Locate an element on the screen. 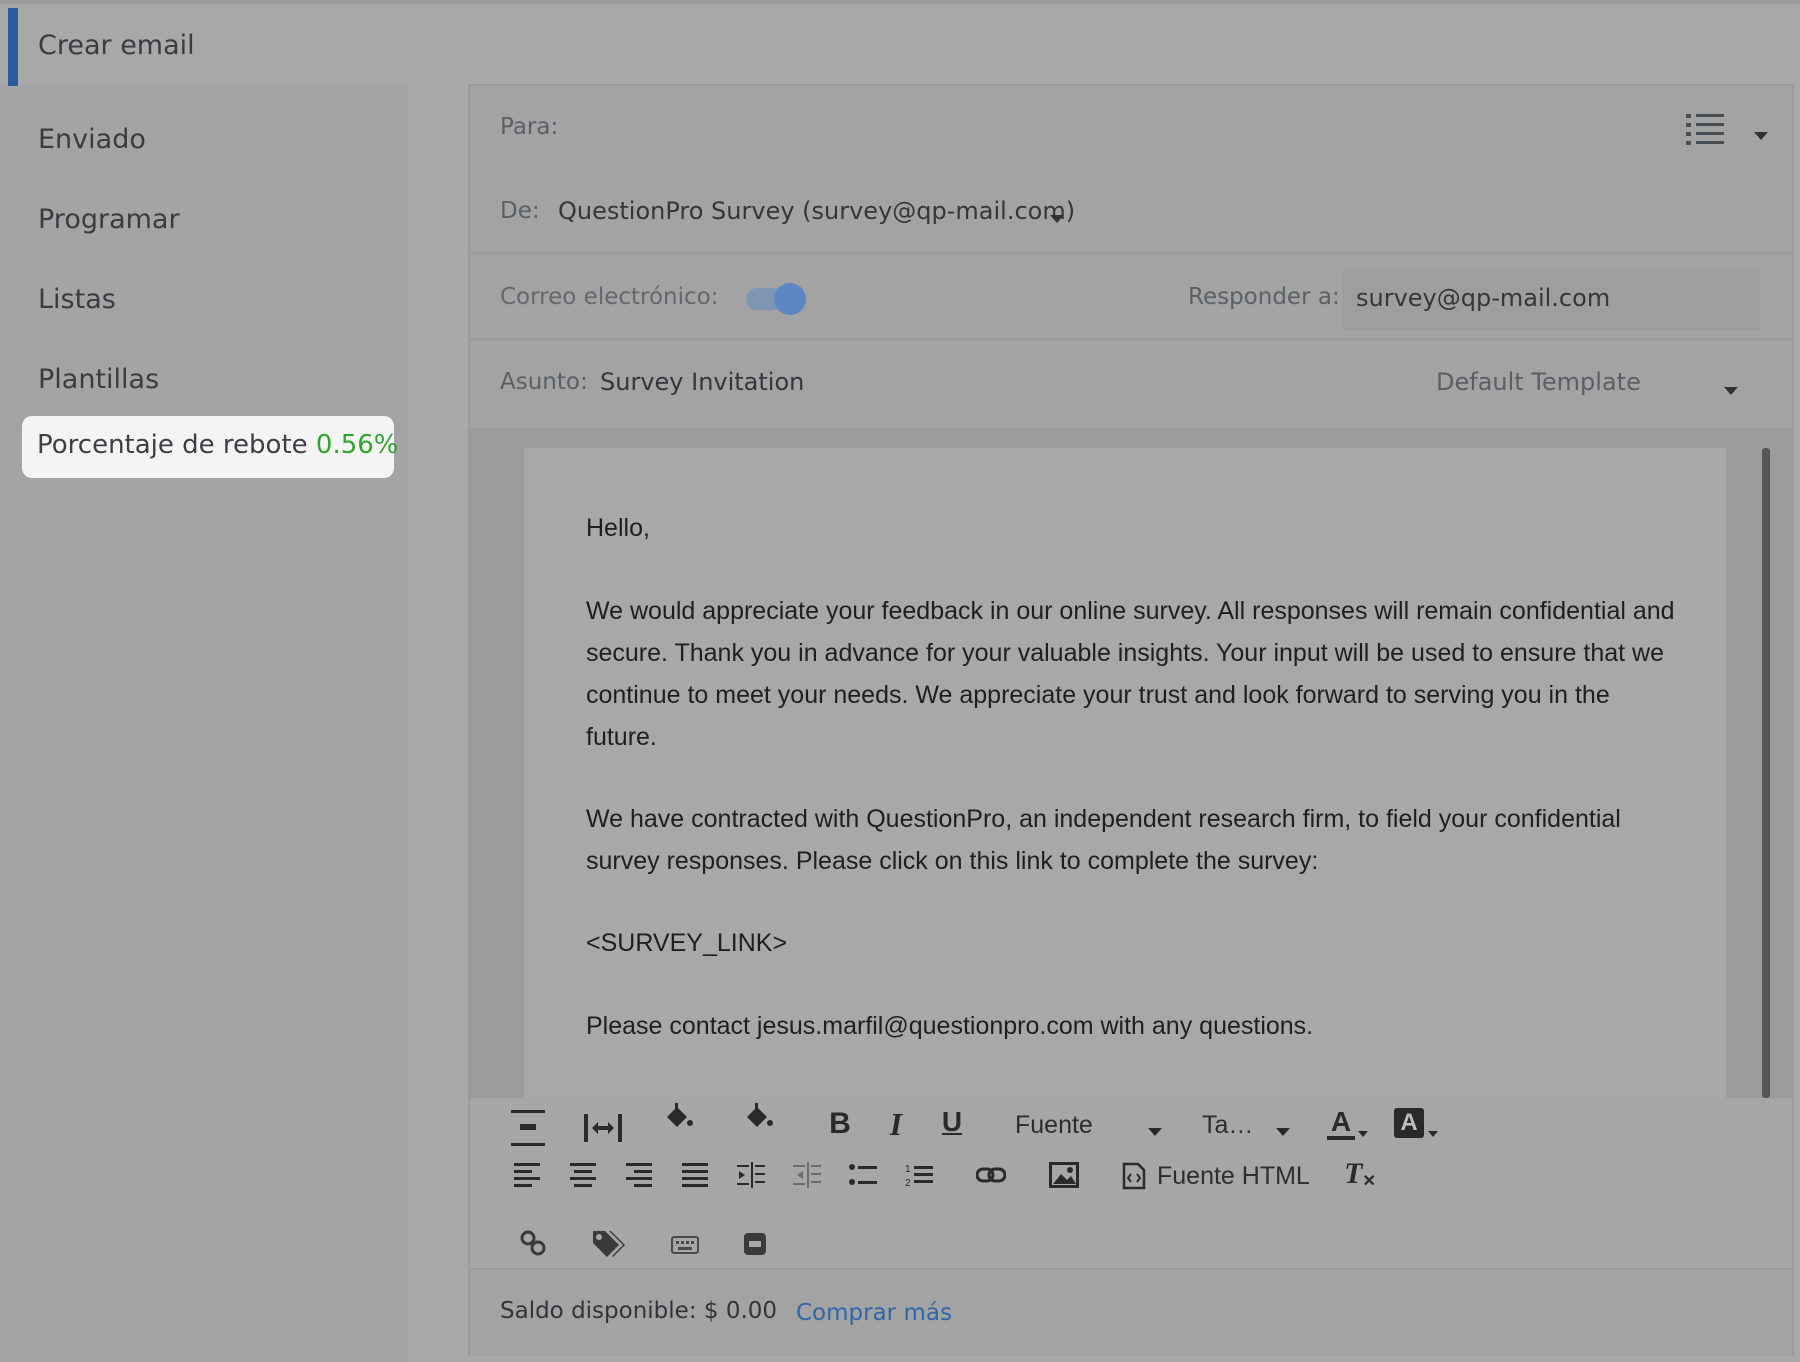 Image resolution: width=1800 pixels, height=1362 pixels. from-select: QuestionPro Survey (survey@qp-mail.com) is located at coordinates (816, 211).